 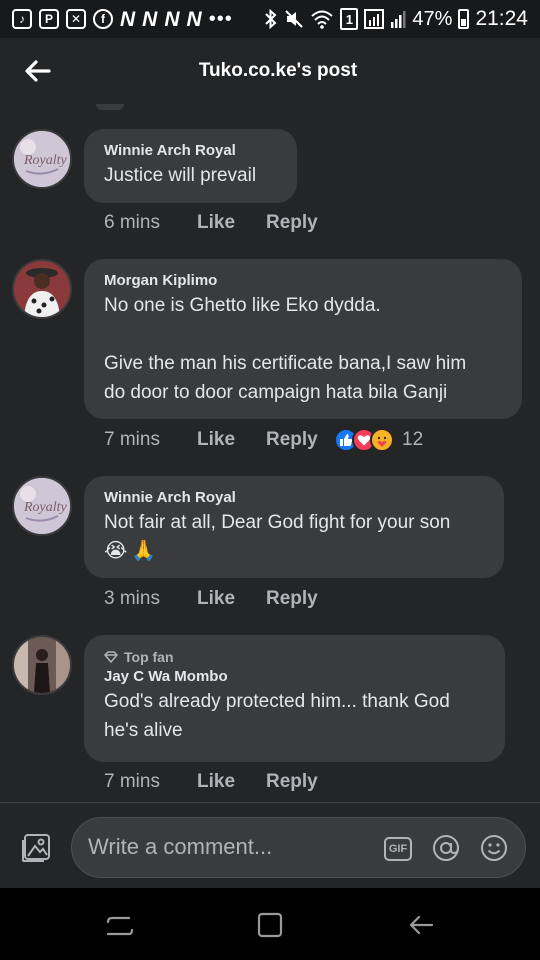 What do you see at coordinates (180, 175) in the screenshot?
I see `comment-text: Justice will prevail` at bounding box center [180, 175].